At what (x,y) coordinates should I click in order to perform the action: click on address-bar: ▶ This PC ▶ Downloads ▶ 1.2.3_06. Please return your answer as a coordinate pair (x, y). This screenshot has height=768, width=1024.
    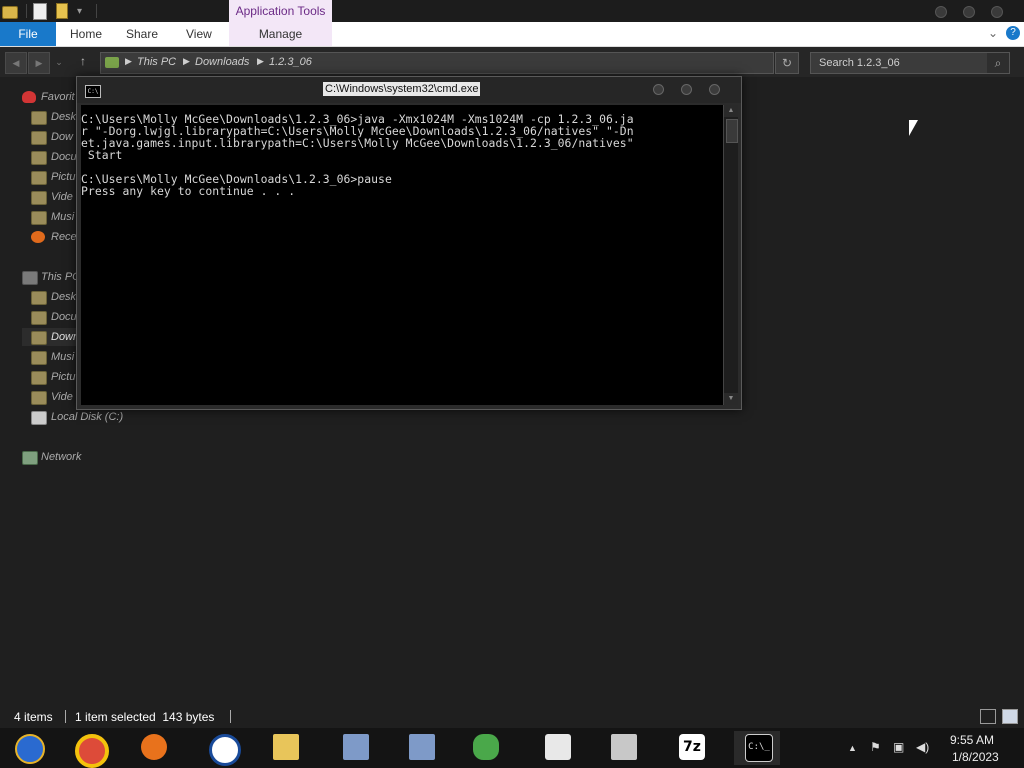
    Looking at the image, I should click on (437, 63).